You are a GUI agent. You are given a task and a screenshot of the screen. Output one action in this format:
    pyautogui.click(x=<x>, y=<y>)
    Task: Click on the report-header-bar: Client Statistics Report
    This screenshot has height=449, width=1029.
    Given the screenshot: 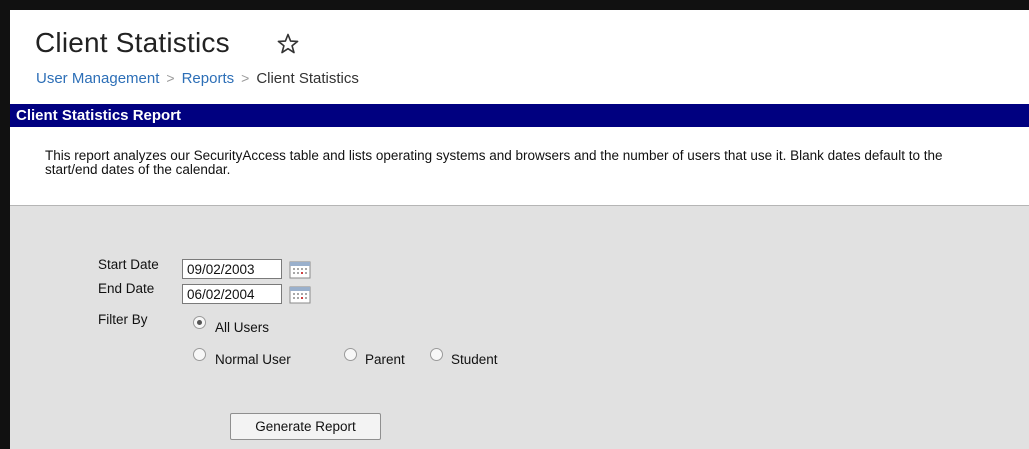 What is the action you would take?
    pyautogui.click(x=519, y=115)
    